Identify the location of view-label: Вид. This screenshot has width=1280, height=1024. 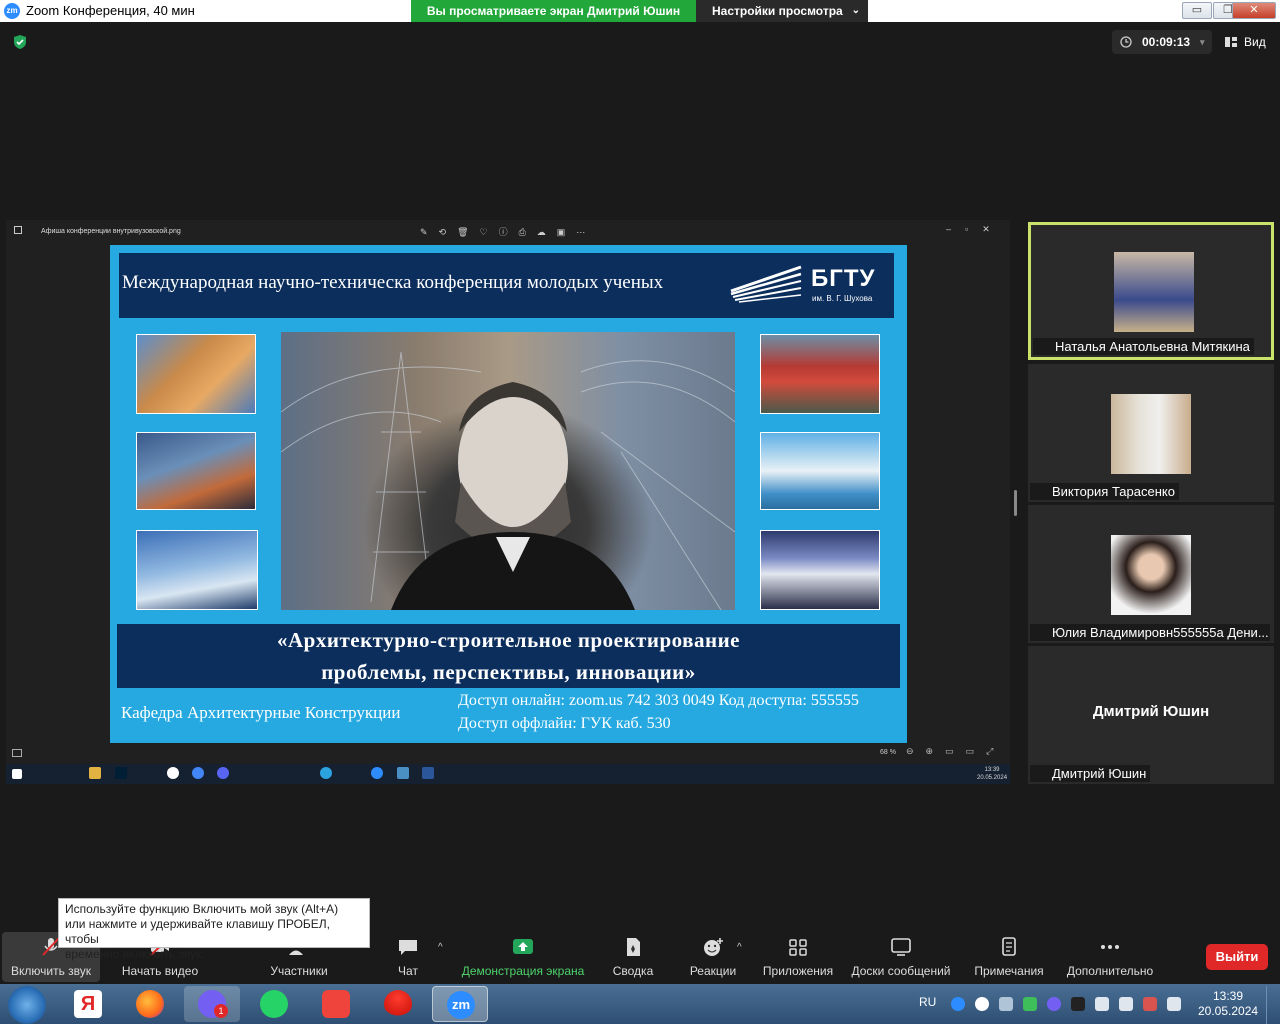
(1255, 42).